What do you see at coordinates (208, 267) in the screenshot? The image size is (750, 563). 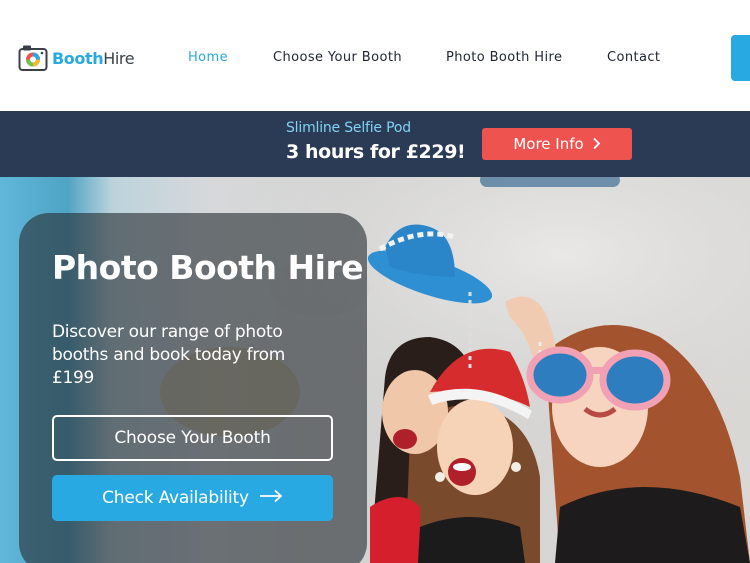 I see `hero-title: Photo Booth Hire` at bounding box center [208, 267].